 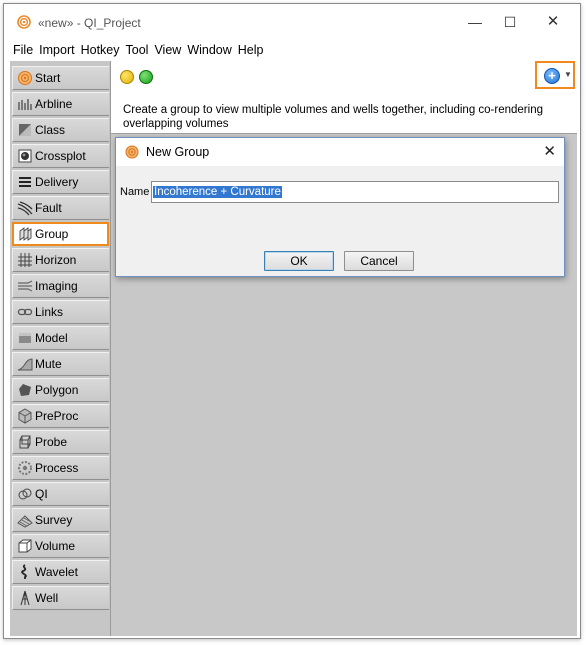 I want to click on start-icon, so click(x=25, y=78).